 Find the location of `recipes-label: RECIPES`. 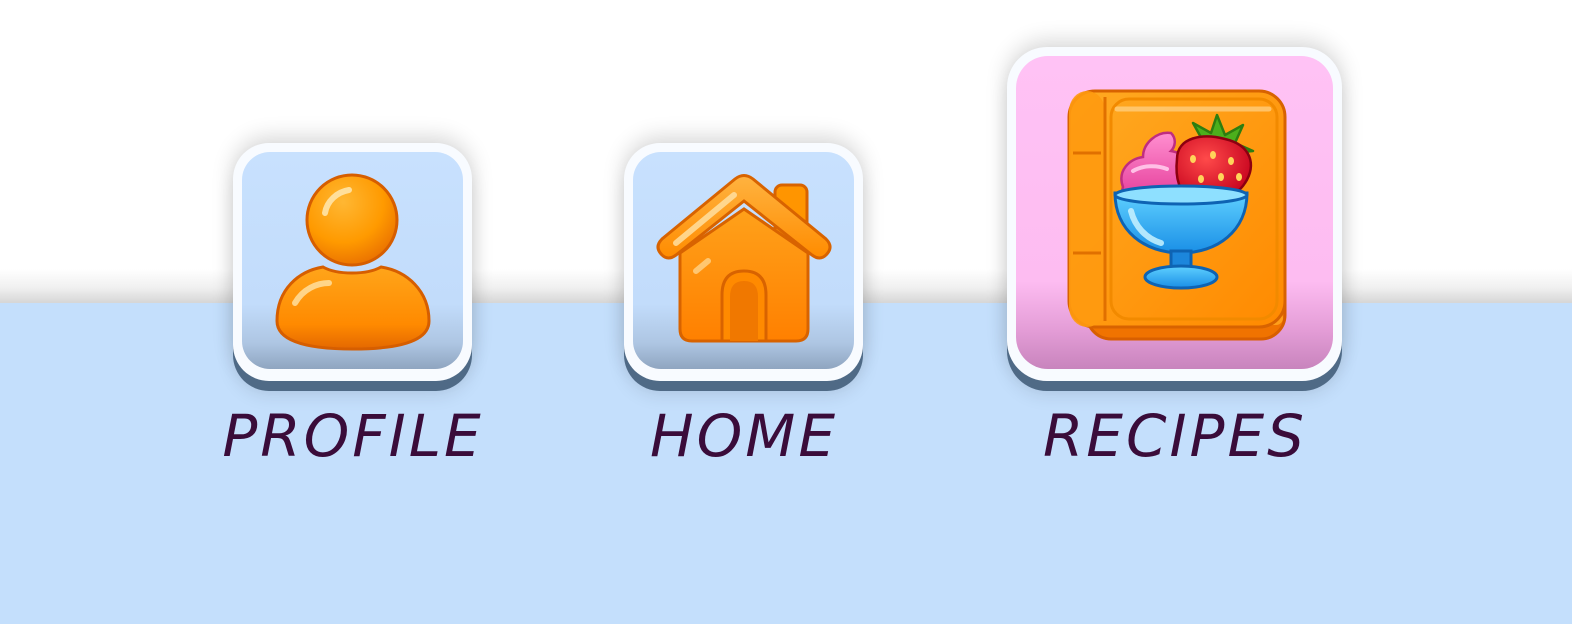

recipes-label: RECIPES is located at coordinates (1175, 436).